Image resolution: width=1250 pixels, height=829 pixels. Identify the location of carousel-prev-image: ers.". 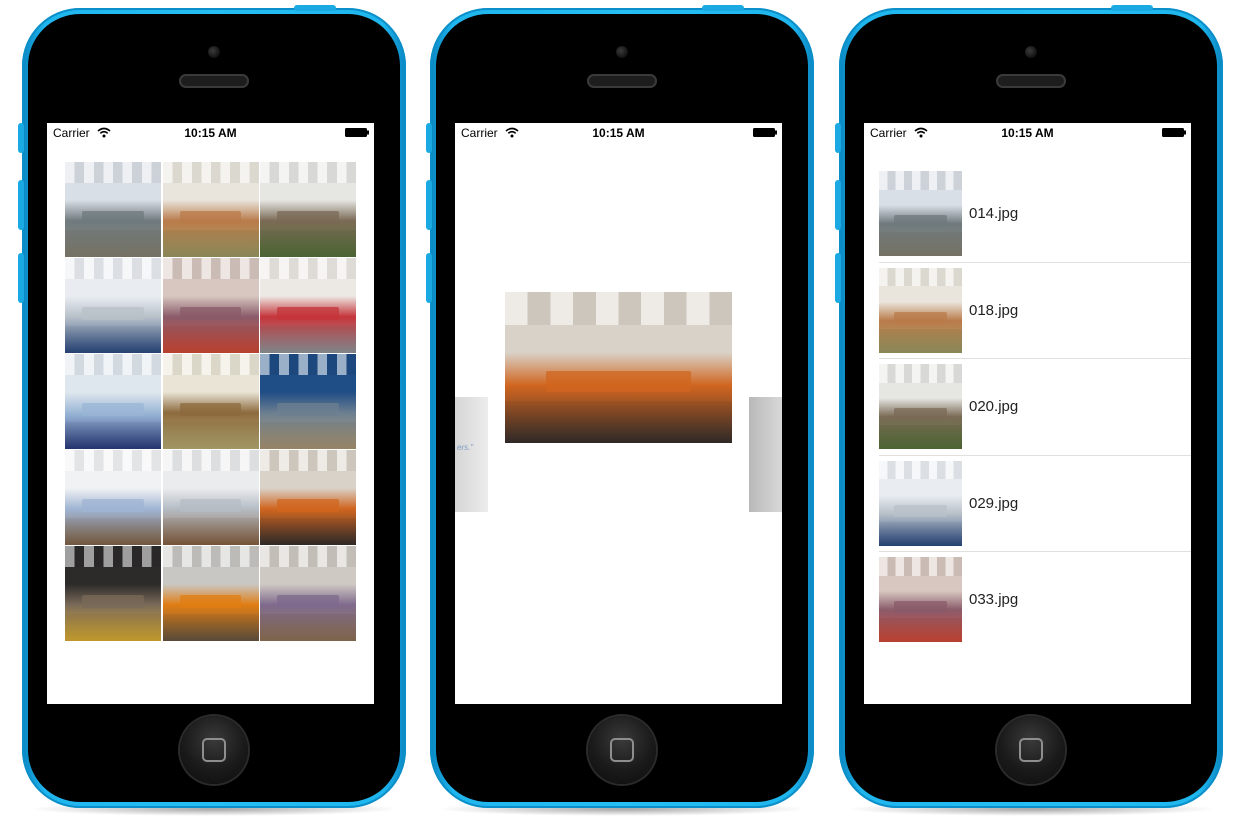
(471, 454).